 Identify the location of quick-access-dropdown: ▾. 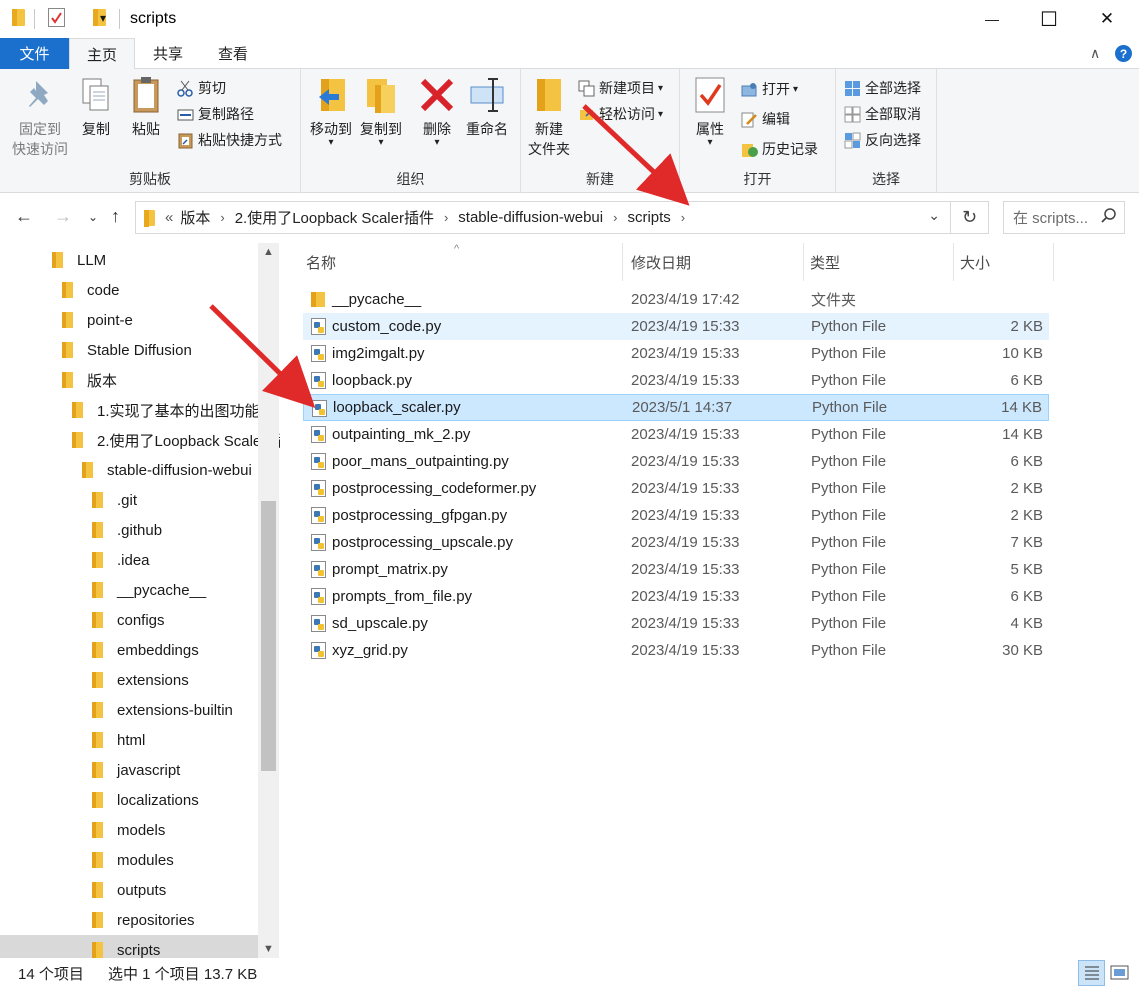
(103, 18).